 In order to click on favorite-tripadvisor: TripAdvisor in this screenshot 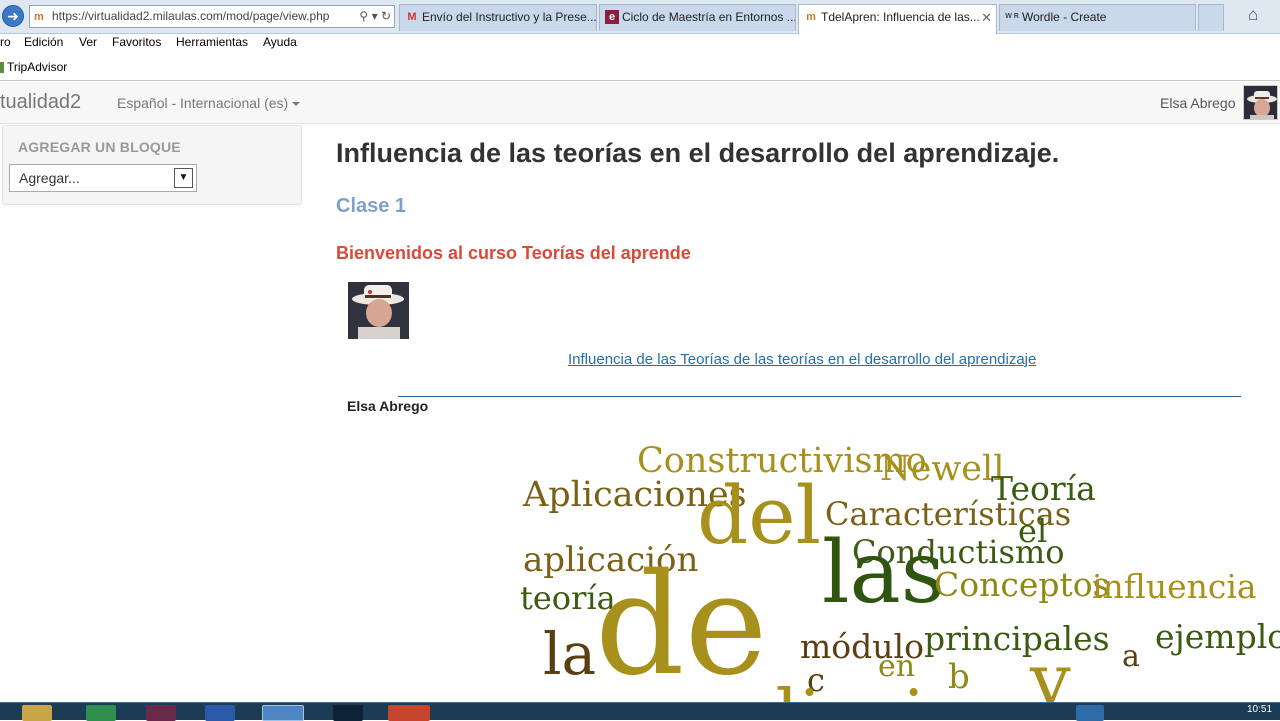, I will do `click(33, 67)`.